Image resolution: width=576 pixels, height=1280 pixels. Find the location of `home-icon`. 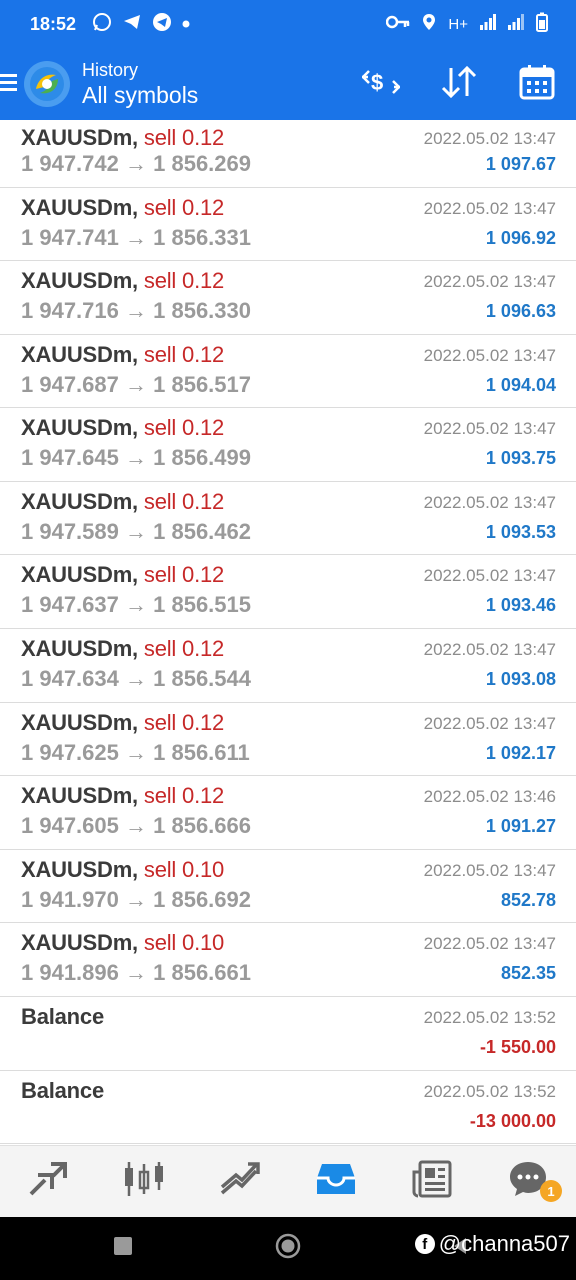

home-icon is located at coordinates (288, 1248).